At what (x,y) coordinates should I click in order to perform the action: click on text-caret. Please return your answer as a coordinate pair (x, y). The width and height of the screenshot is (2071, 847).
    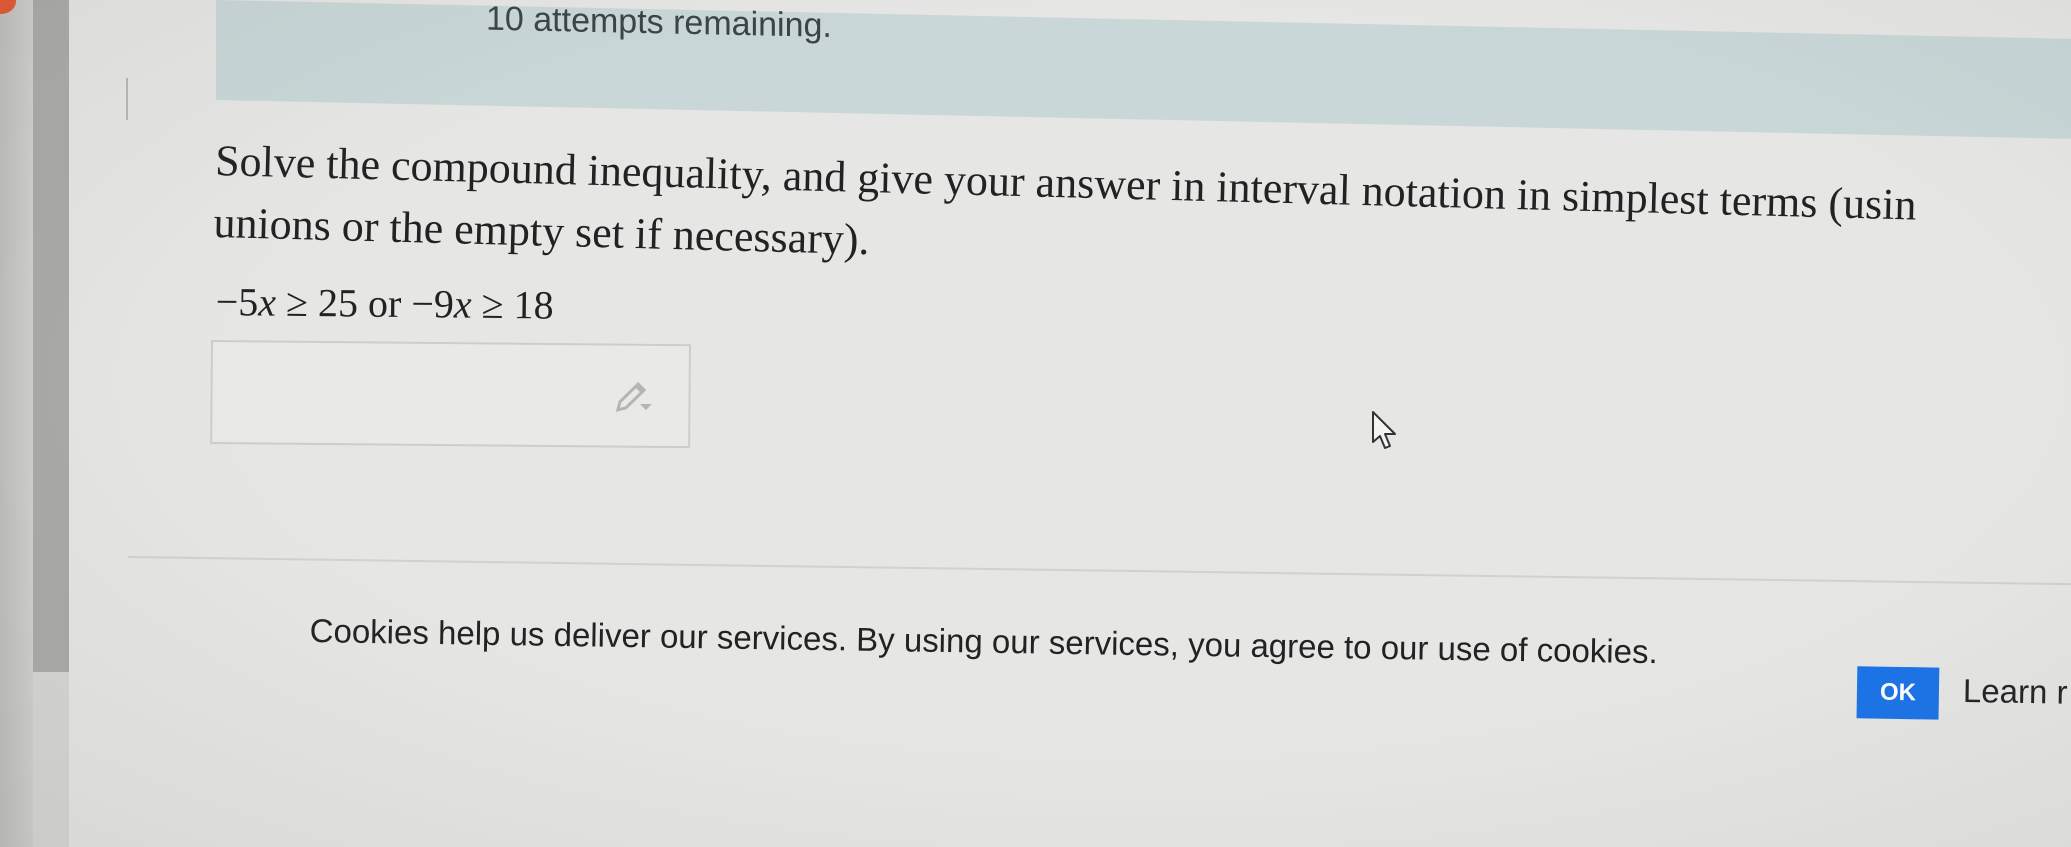
    Looking at the image, I should click on (127, 99).